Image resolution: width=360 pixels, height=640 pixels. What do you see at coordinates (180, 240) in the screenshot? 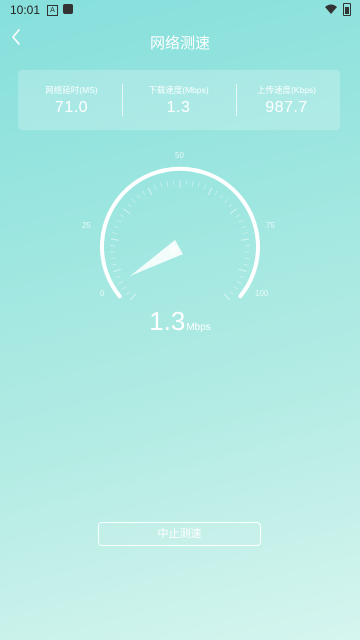
I see `gauge-tick-marks` at bounding box center [180, 240].